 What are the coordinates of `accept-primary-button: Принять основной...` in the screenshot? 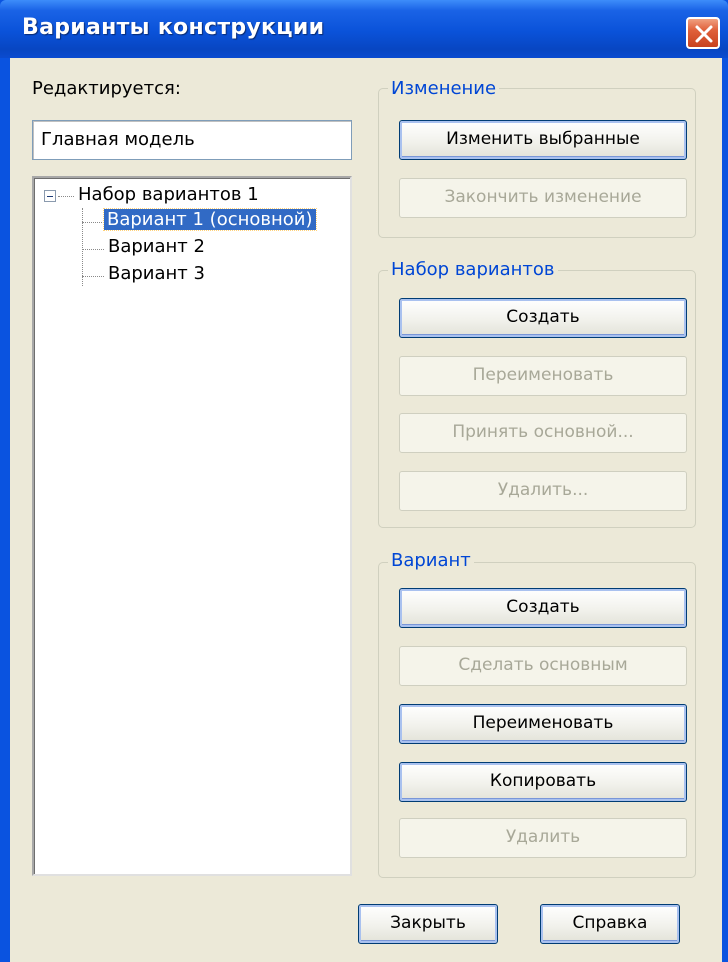 It's located at (543, 433).